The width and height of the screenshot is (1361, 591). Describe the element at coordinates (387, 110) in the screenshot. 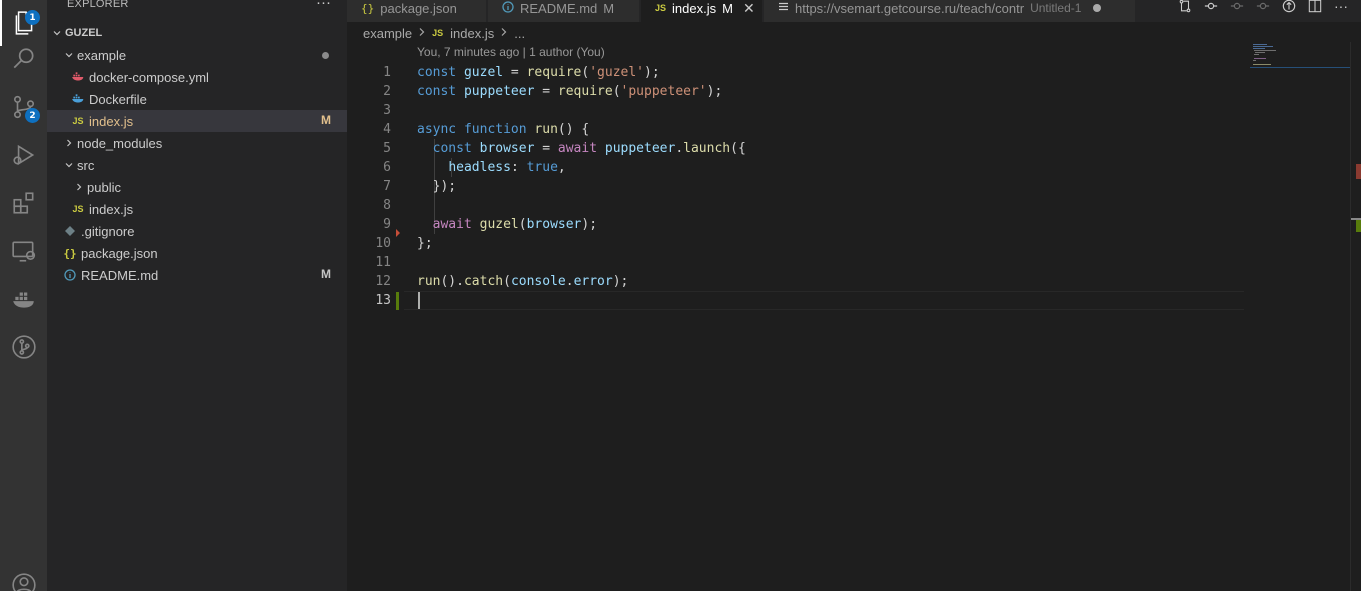

I see `line-number: 3` at that location.